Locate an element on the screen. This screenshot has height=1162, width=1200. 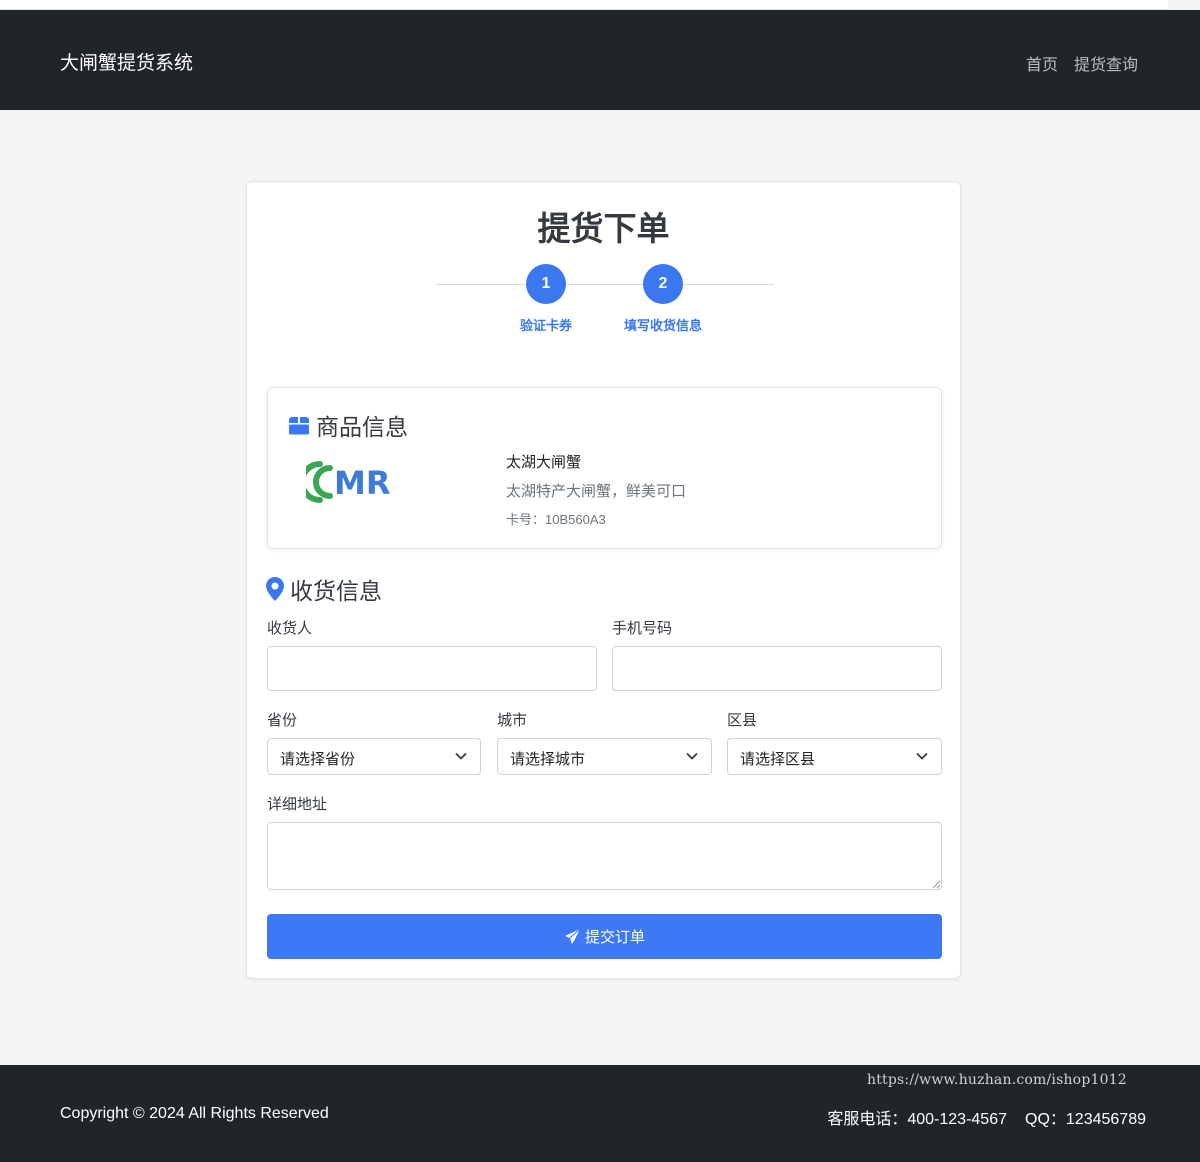
receiver-input is located at coordinates (432, 668).